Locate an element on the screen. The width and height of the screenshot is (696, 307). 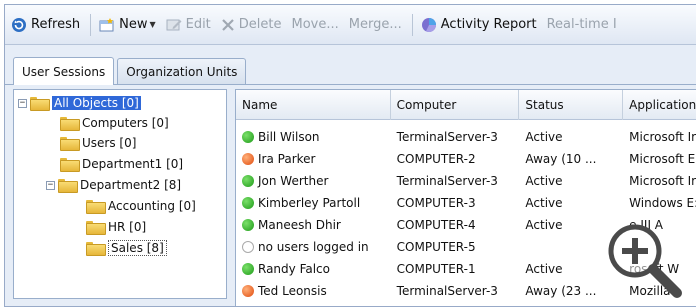
cell-name: Bill Wilson is located at coordinates (313, 137).